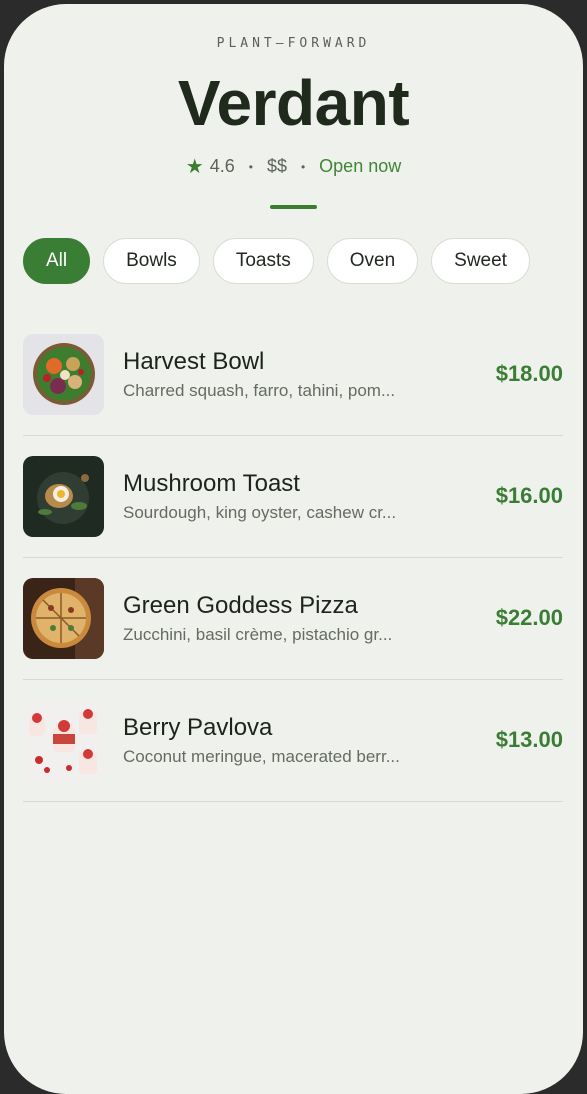 This screenshot has height=1094, width=587. I want to click on accent-divider, so click(293, 207).